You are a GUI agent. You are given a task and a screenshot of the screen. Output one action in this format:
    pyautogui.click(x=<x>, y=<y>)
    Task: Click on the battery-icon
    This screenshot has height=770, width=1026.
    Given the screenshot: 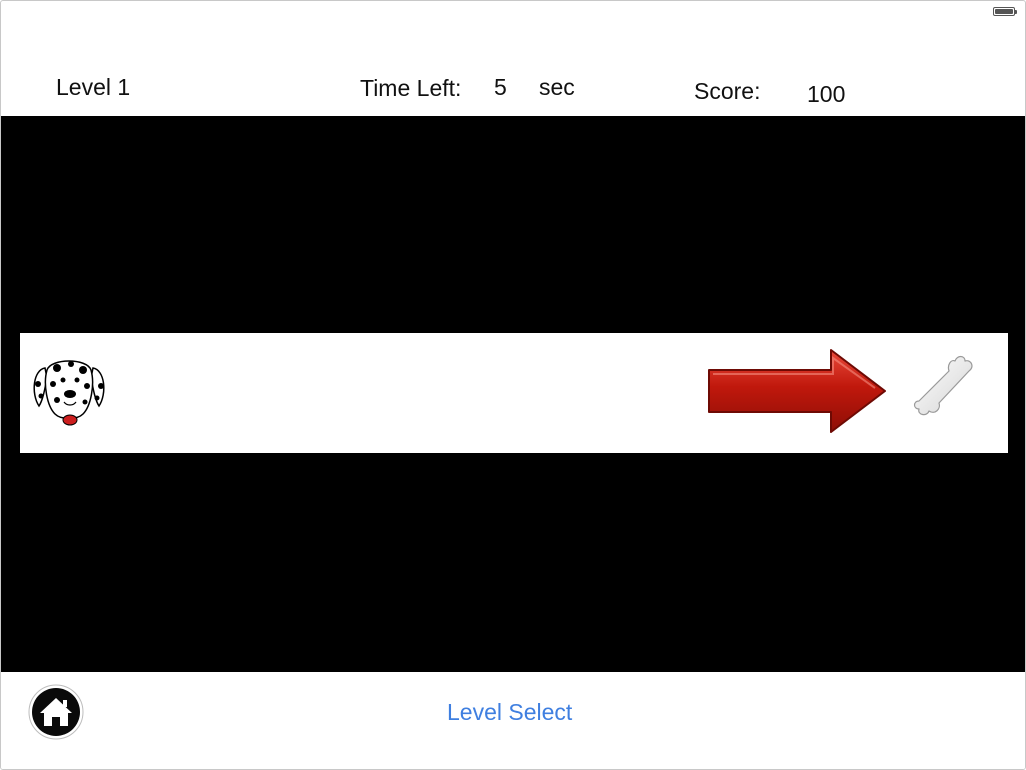 What is the action you would take?
    pyautogui.click(x=1005, y=11)
    